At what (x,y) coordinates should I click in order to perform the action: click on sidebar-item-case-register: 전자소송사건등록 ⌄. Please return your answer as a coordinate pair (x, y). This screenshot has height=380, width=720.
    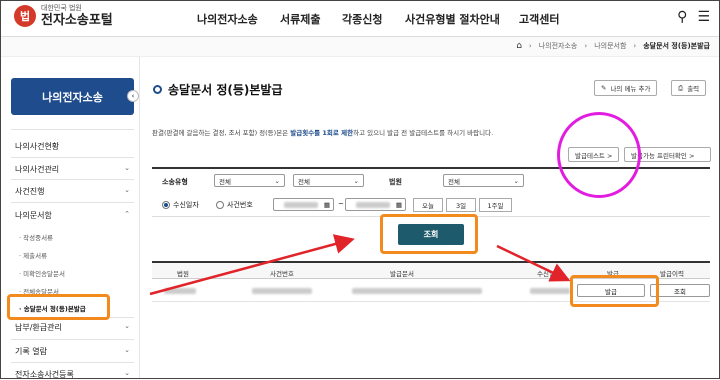
    Looking at the image, I should click on (72, 374).